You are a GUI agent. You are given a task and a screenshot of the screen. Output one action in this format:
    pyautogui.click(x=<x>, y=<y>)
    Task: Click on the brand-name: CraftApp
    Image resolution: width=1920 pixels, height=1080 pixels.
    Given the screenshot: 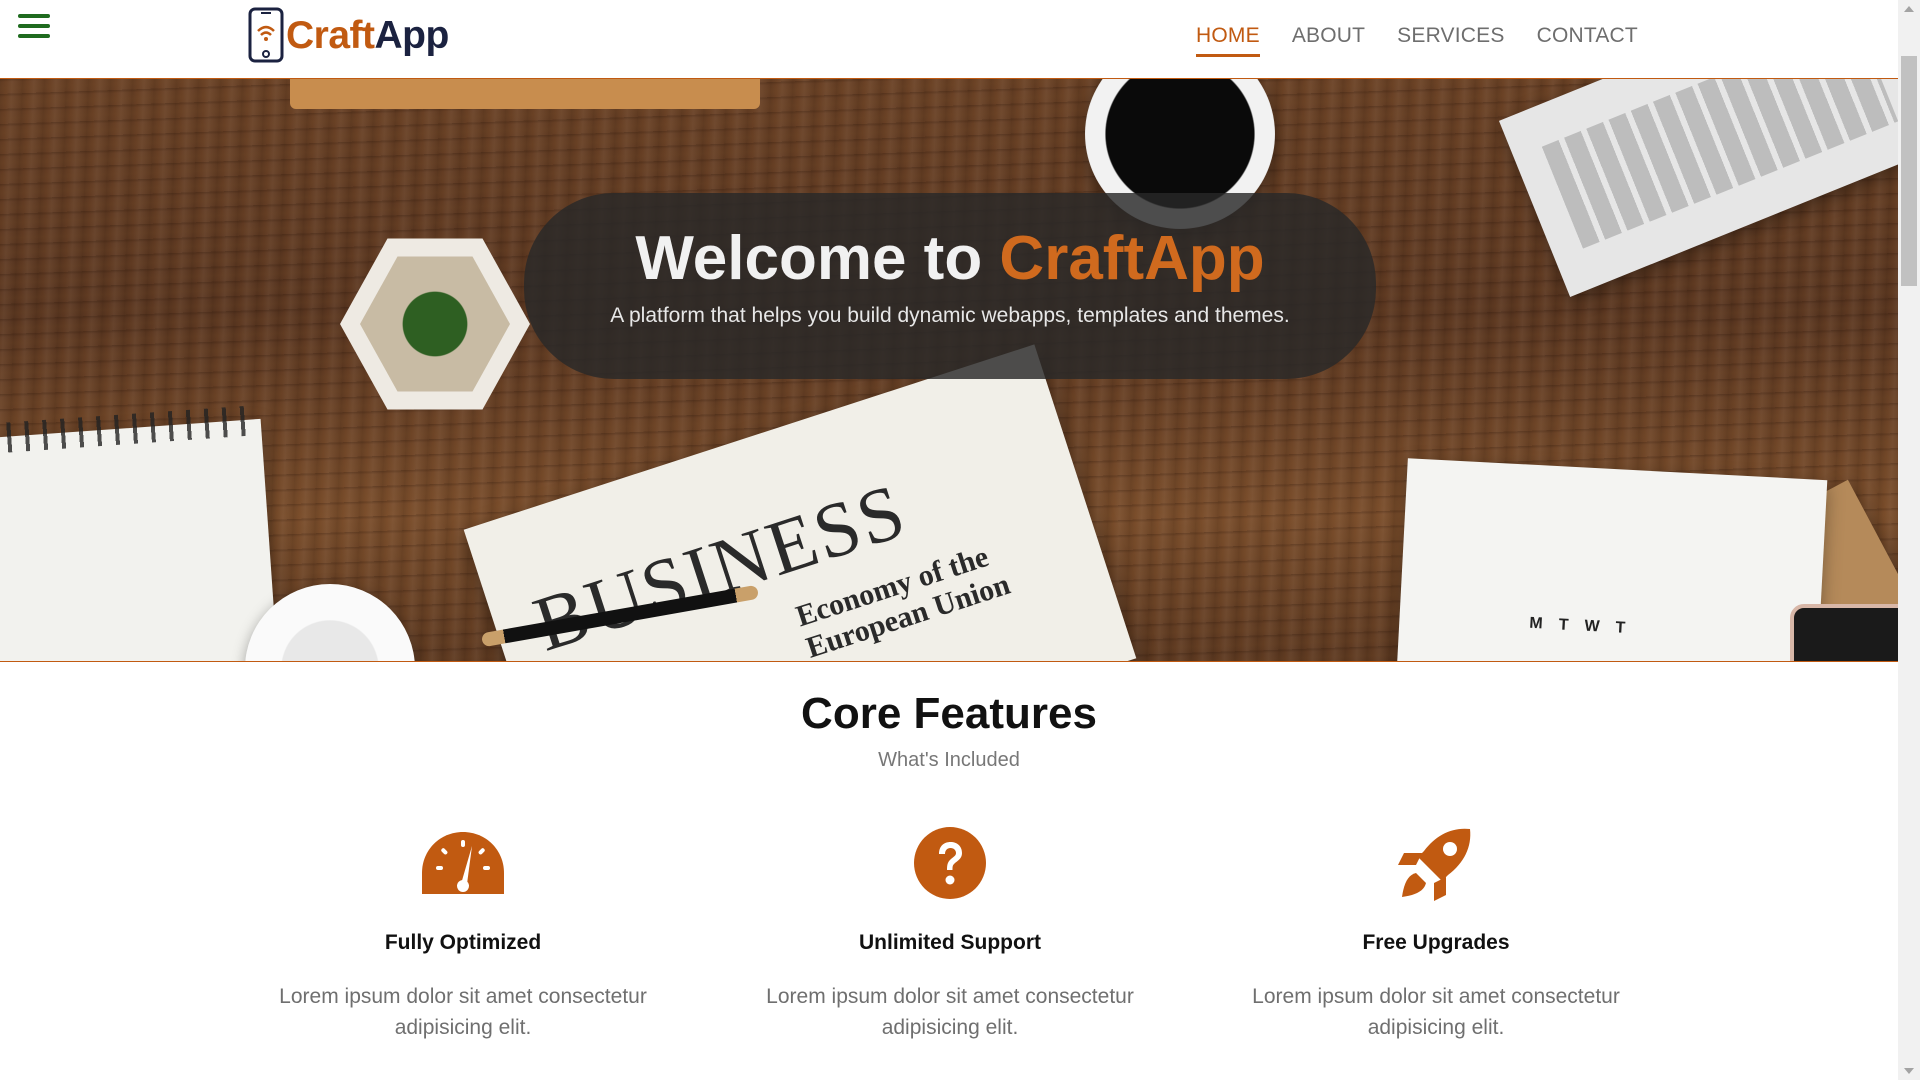 What is the action you would take?
    pyautogui.click(x=367, y=35)
    